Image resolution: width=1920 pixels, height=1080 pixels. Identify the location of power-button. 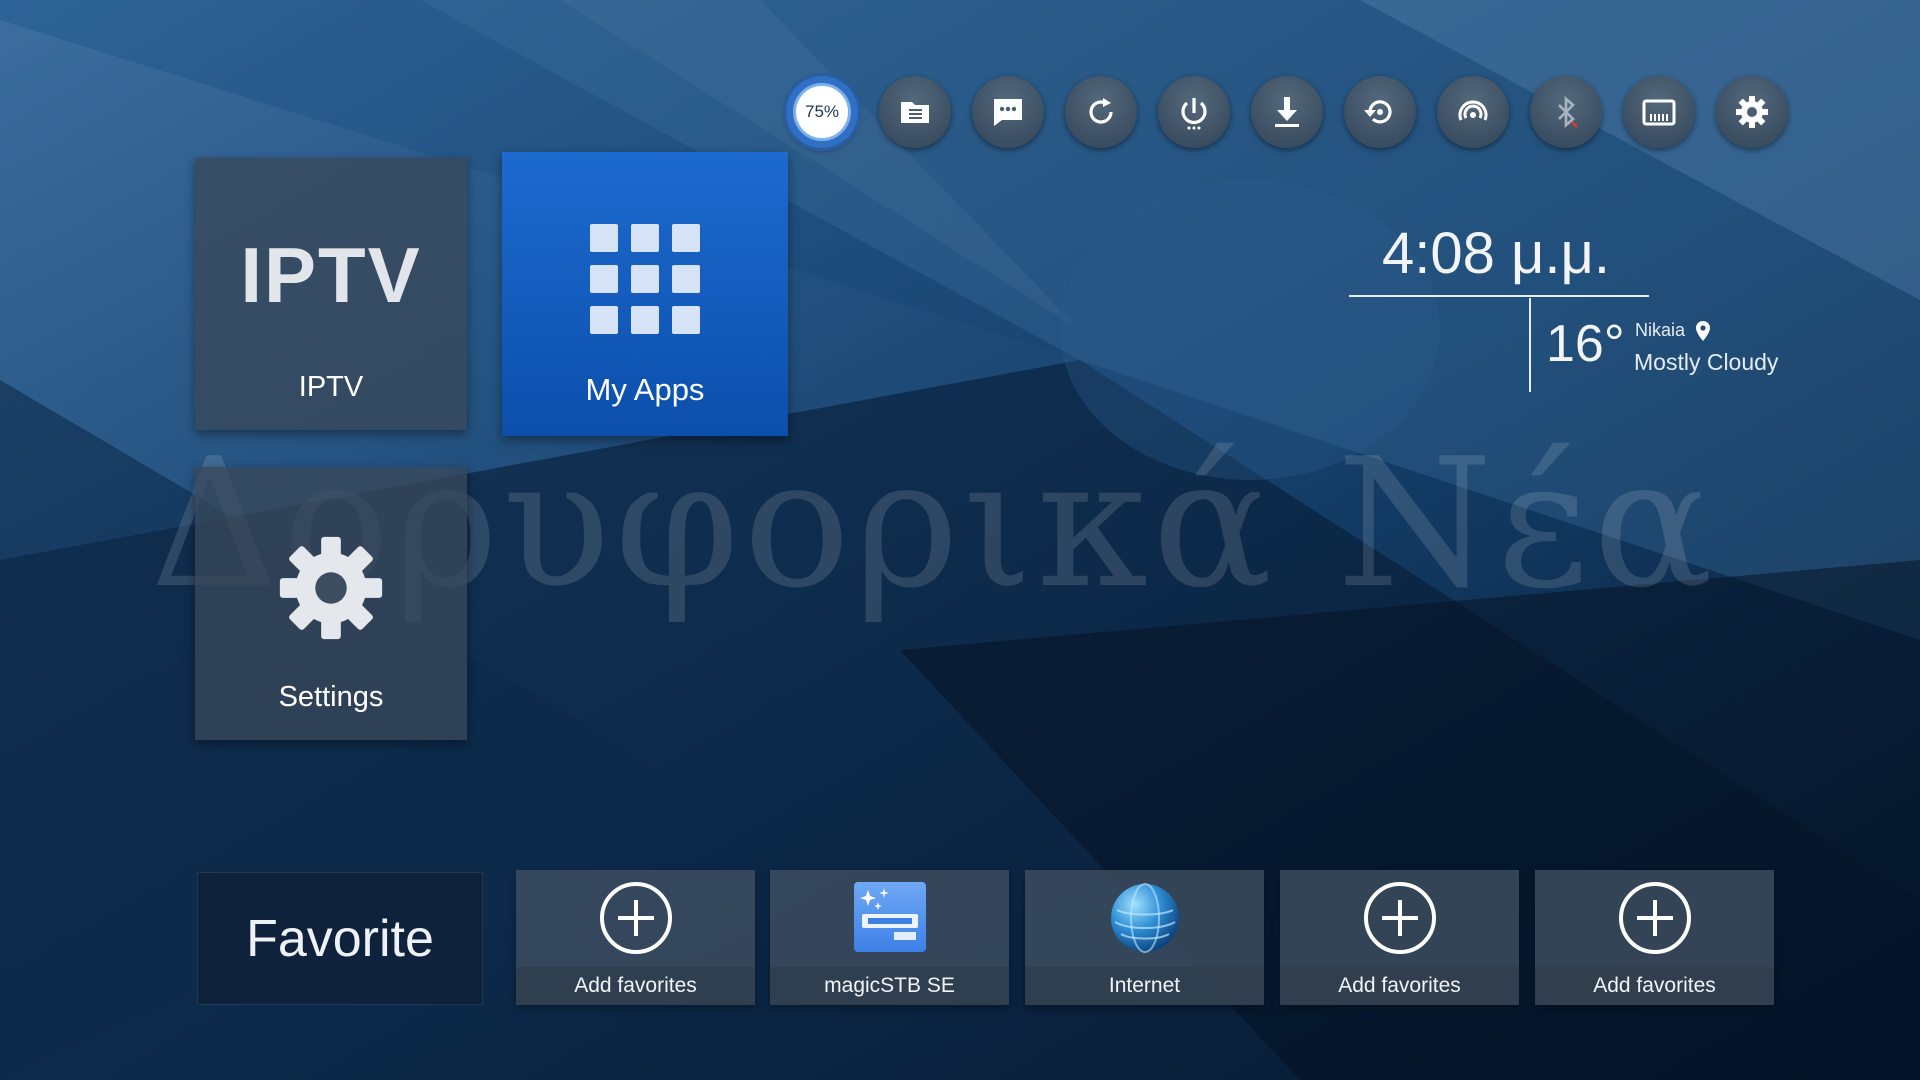
(1194, 112).